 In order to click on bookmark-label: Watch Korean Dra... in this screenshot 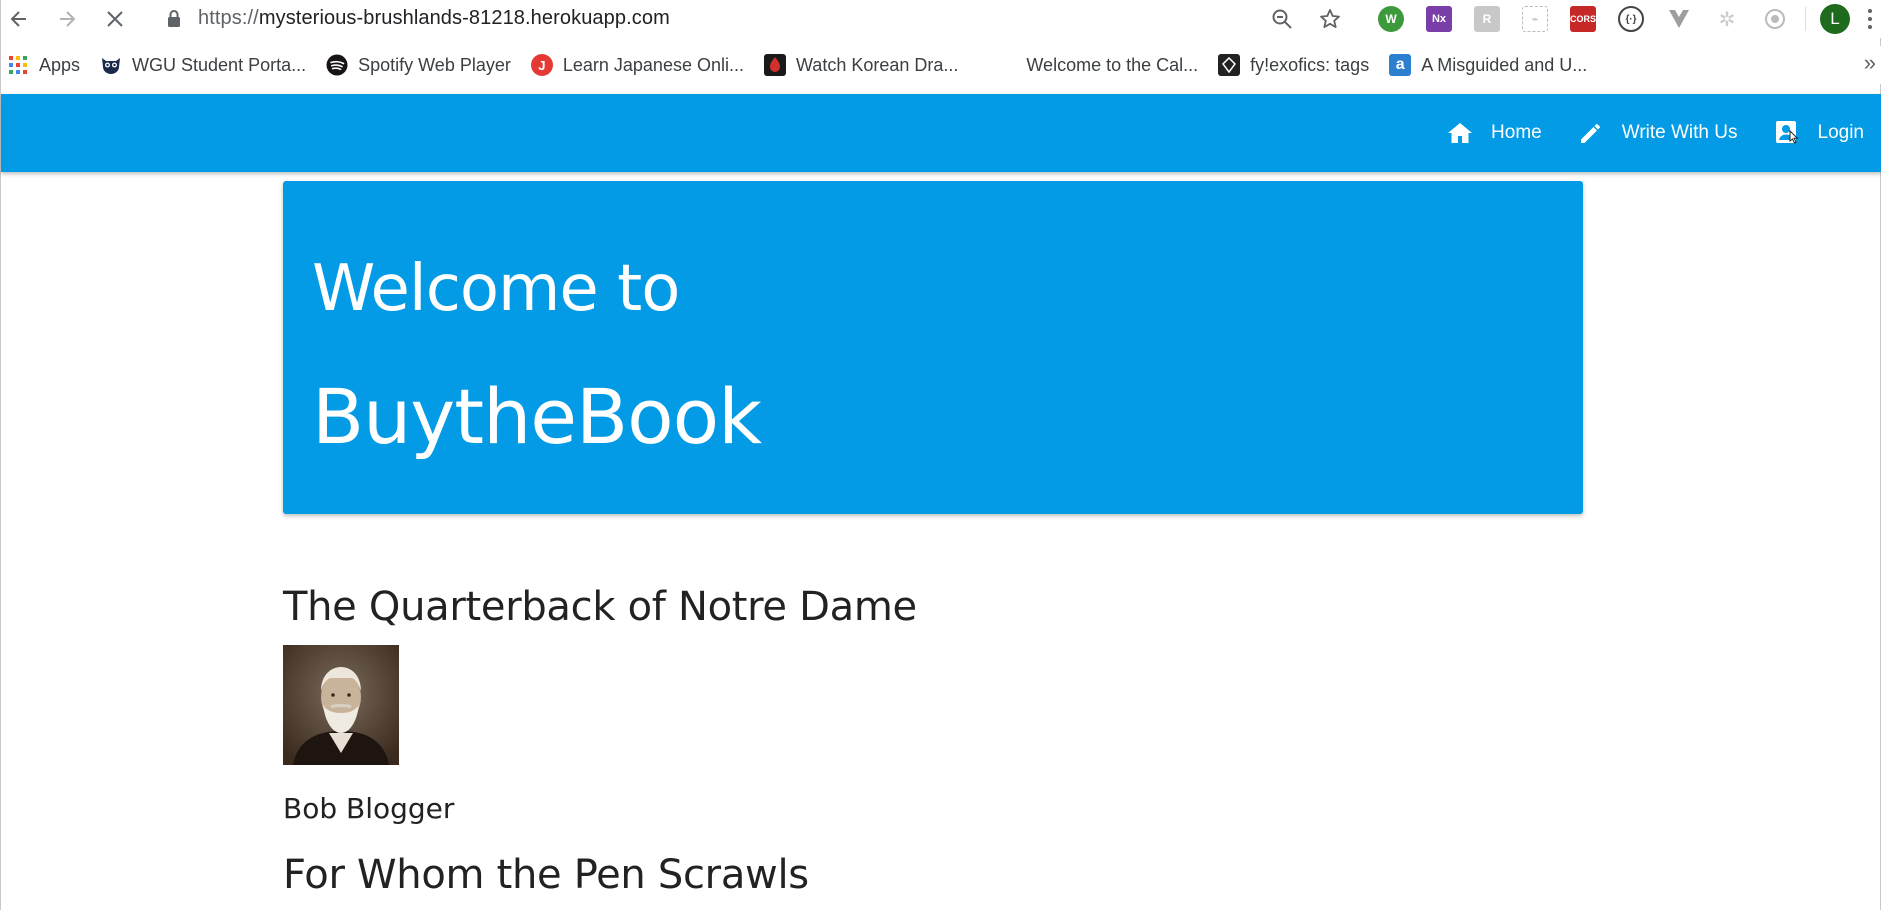, I will do `click(877, 64)`.